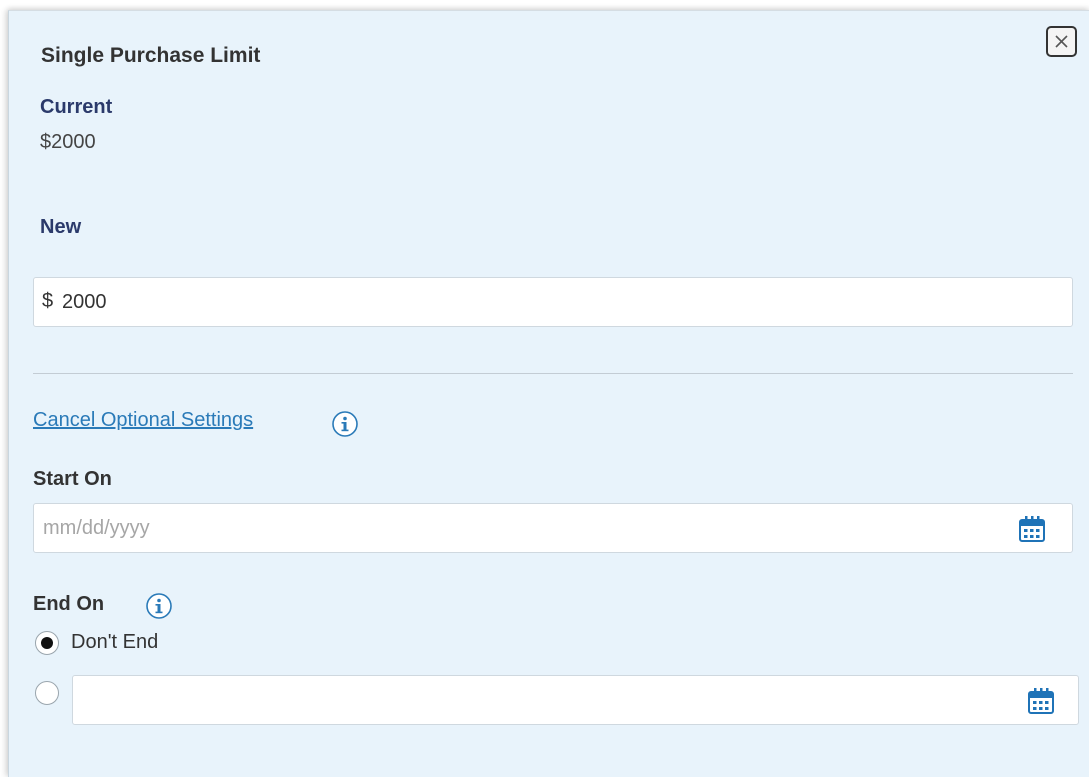 Image resolution: width=1089 pixels, height=777 pixels. I want to click on end-date-field, so click(575, 700).